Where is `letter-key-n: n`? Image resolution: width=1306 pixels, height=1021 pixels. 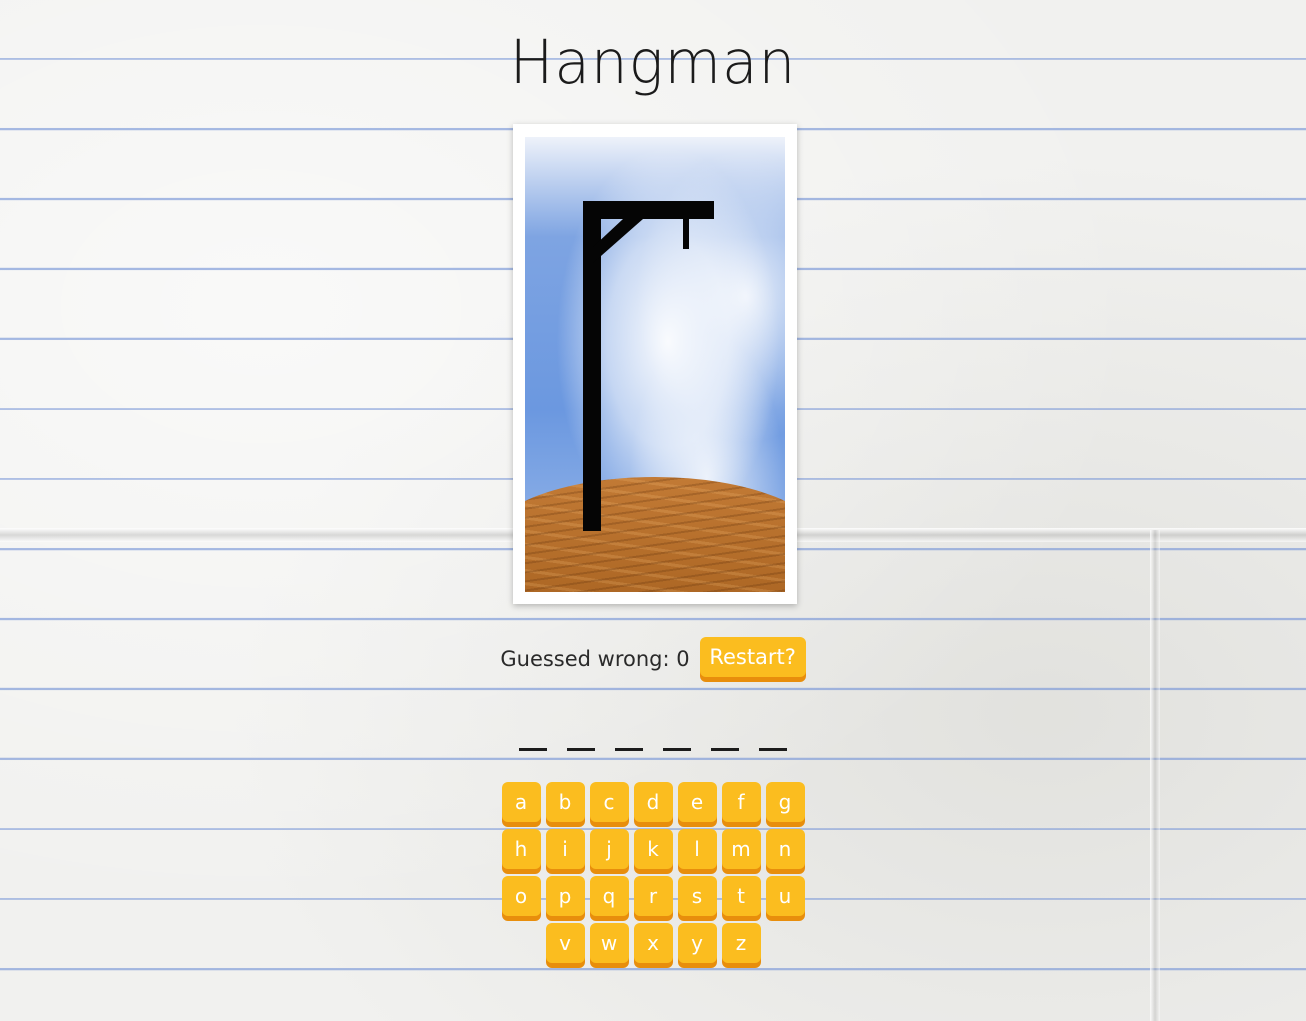
letter-key-n: n is located at coordinates (785, 849).